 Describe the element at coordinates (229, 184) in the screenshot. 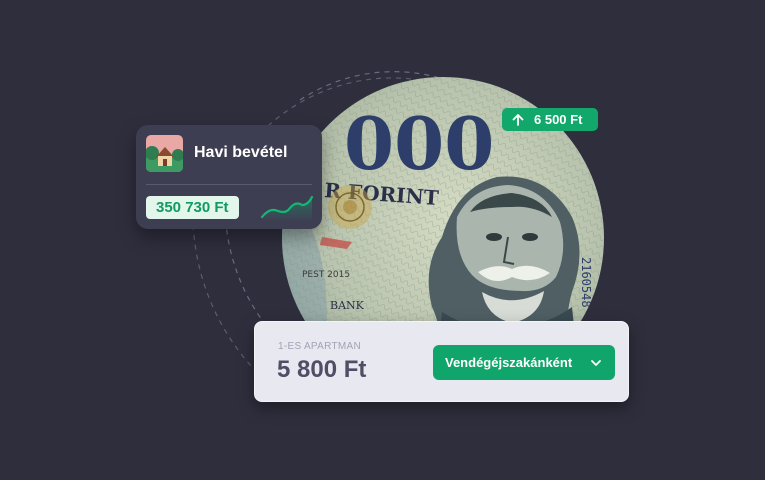

I see `divider` at that location.